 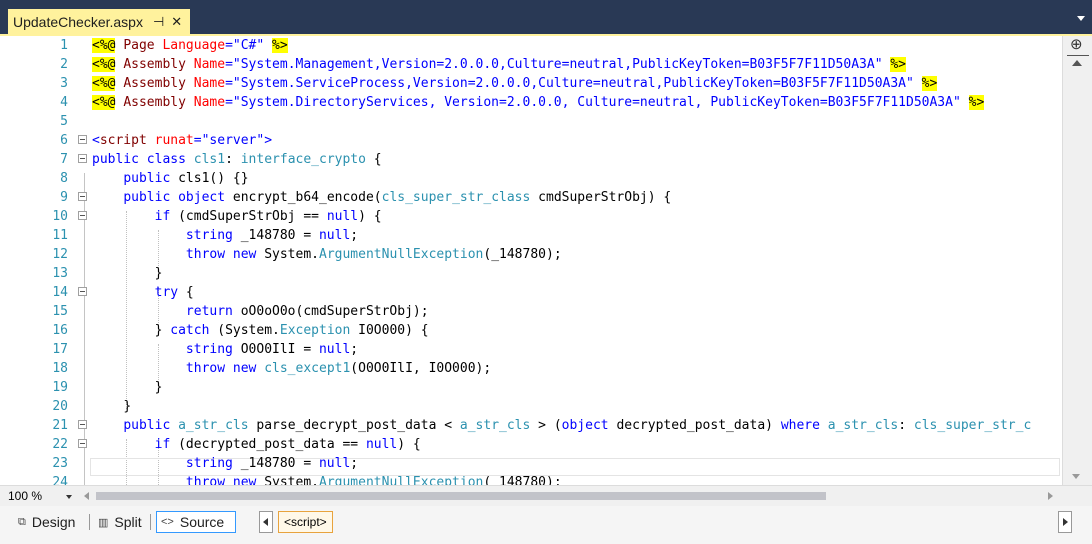 What do you see at coordinates (196, 522) in the screenshot?
I see `source-view-button: <> Source` at bounding box center [196, 522].